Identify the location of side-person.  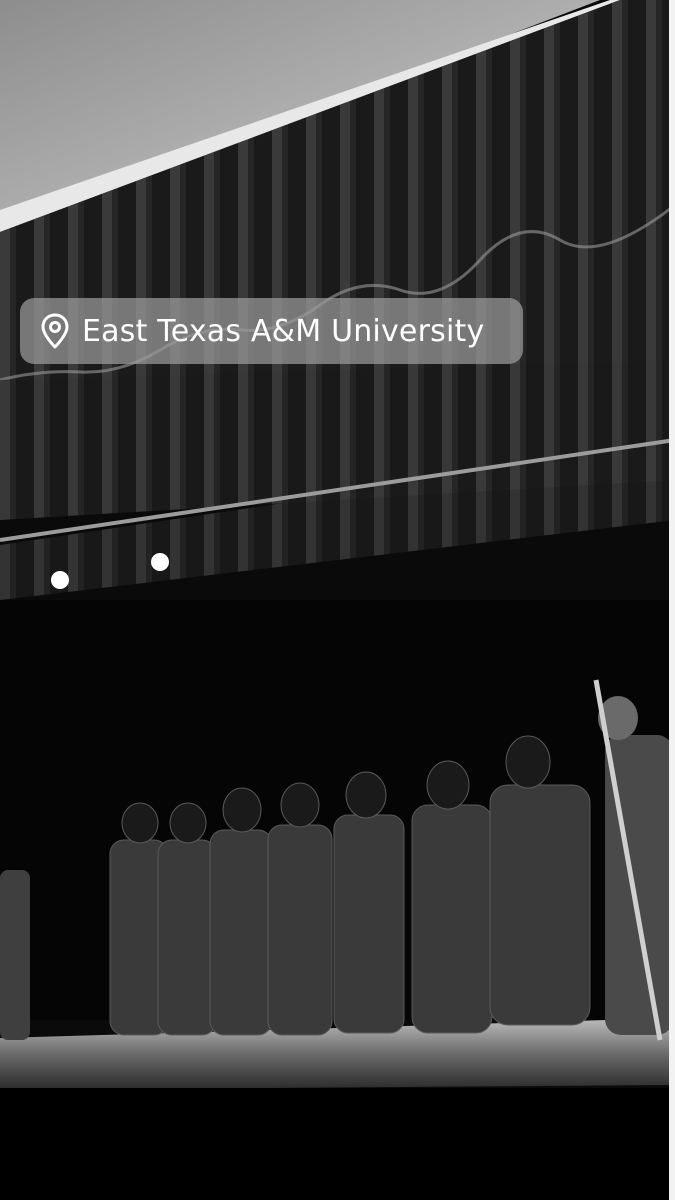
(15, 955).